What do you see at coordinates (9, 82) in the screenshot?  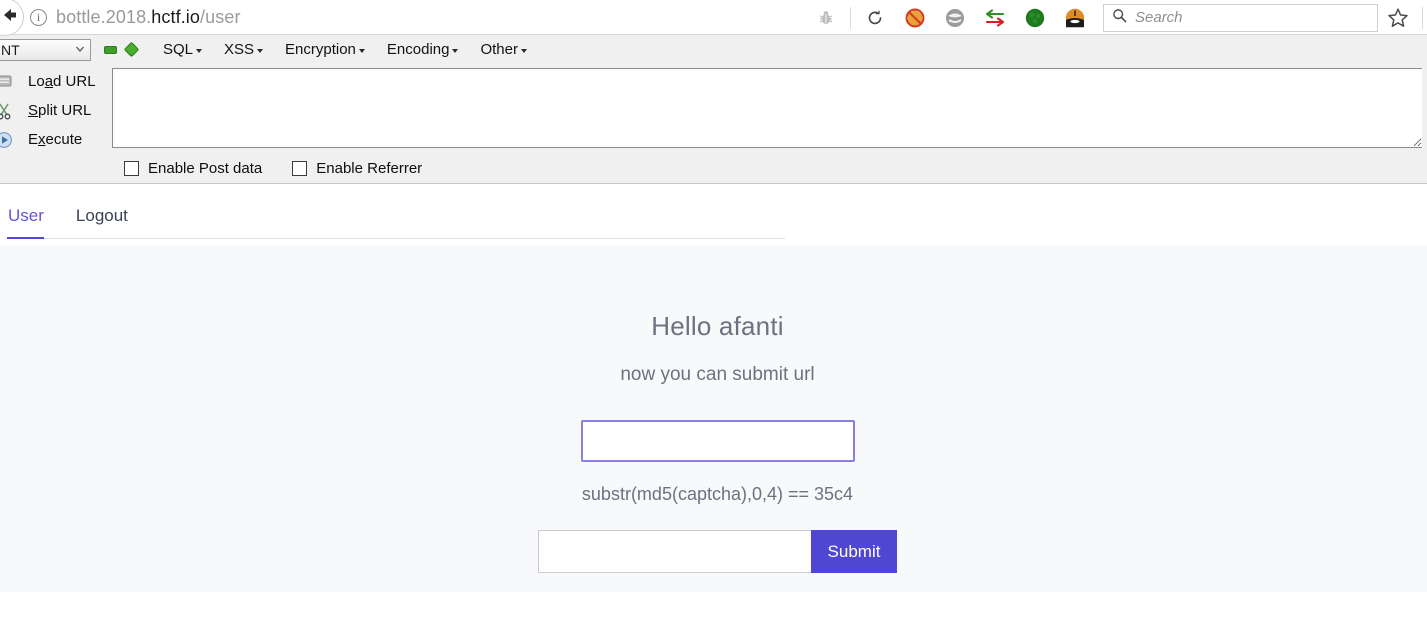 I see `load-url-icon` at bounding box center [9, 82].